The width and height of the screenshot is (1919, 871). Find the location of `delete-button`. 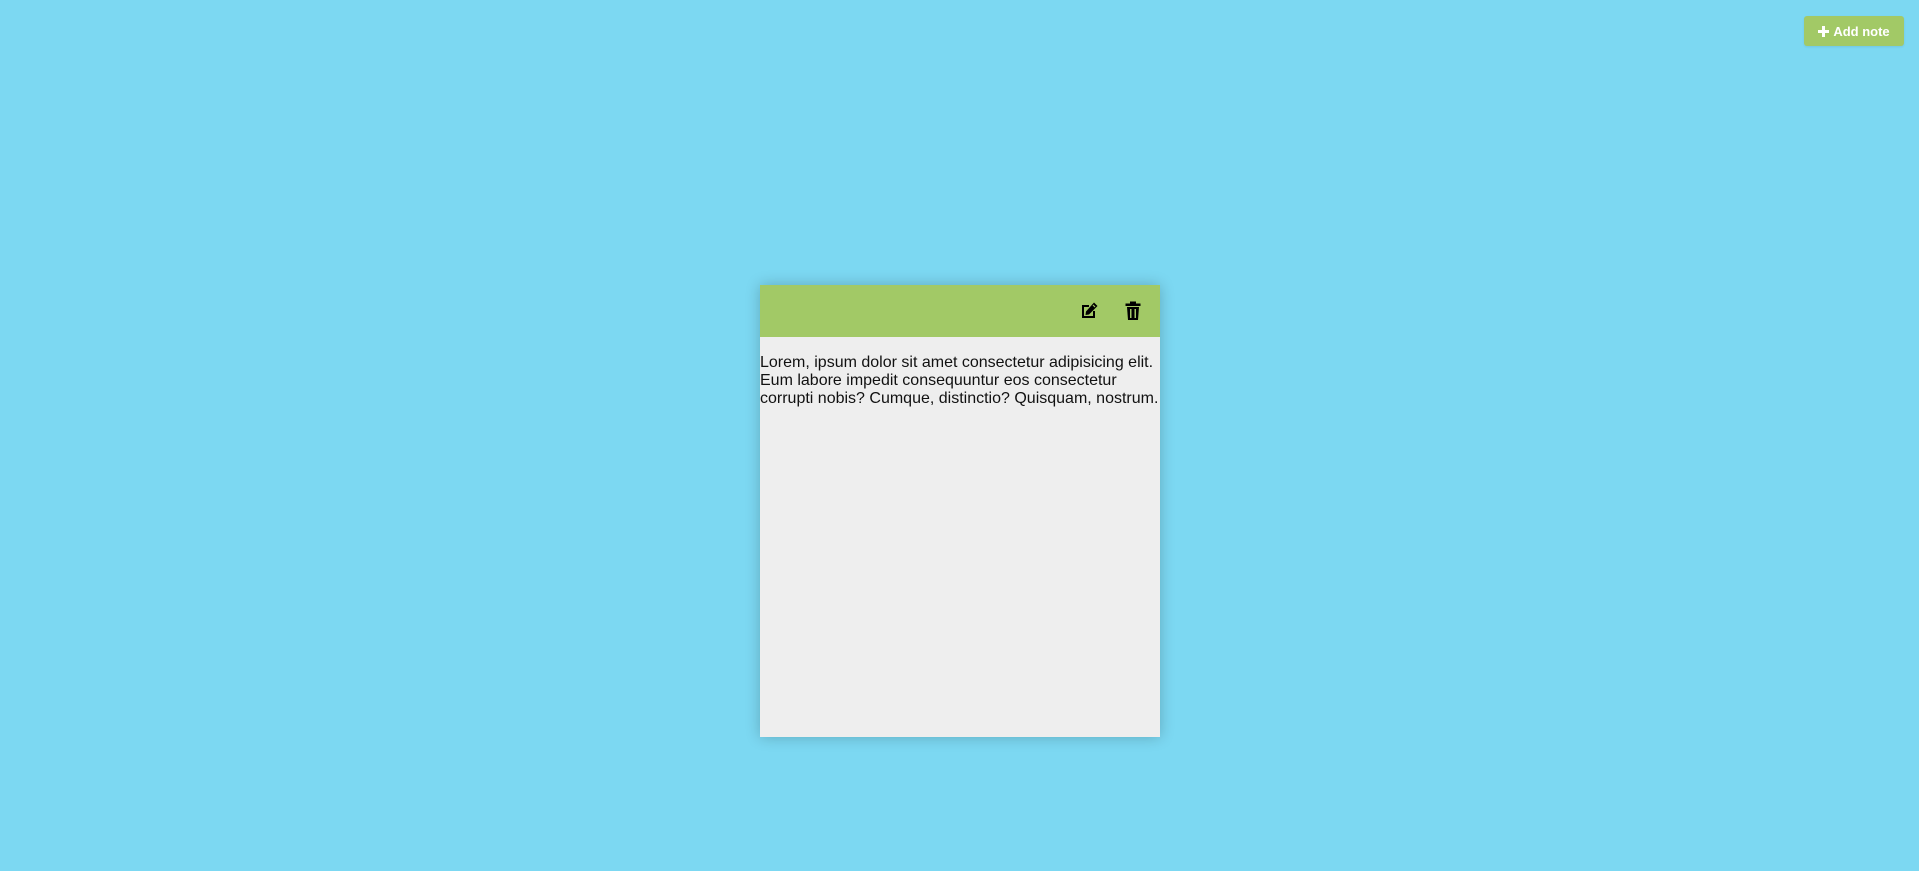

delete-button is located at coordinates (1133, 311).